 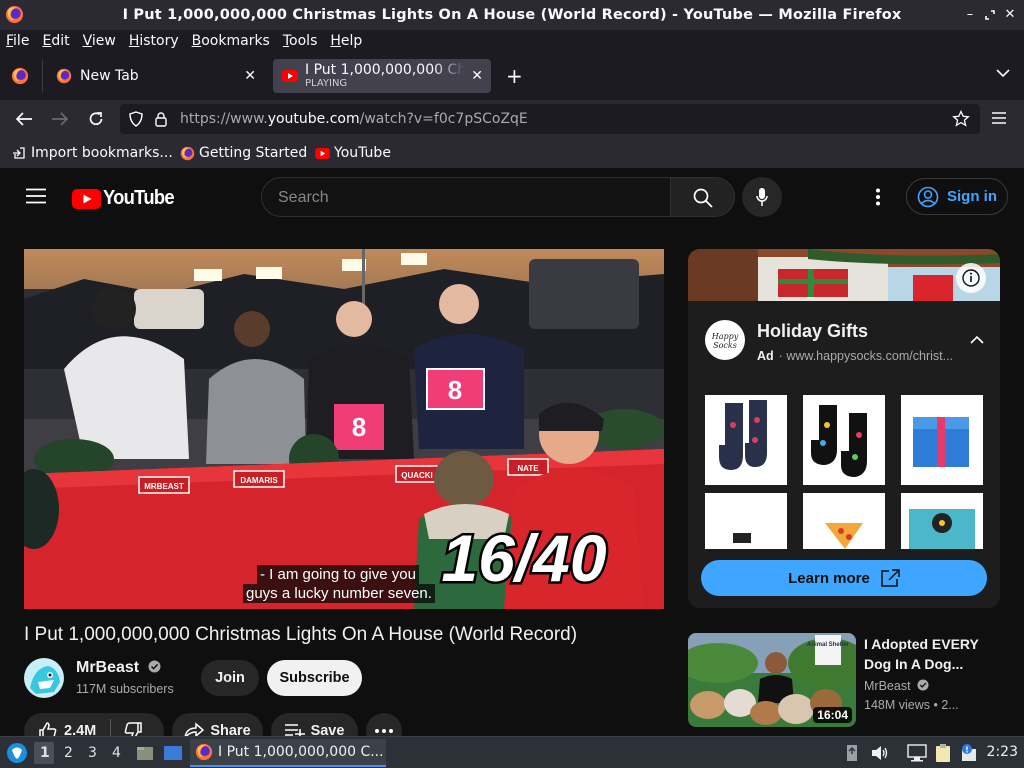 I want to click on svg-text: 16/40, so click(x=523, y=558).